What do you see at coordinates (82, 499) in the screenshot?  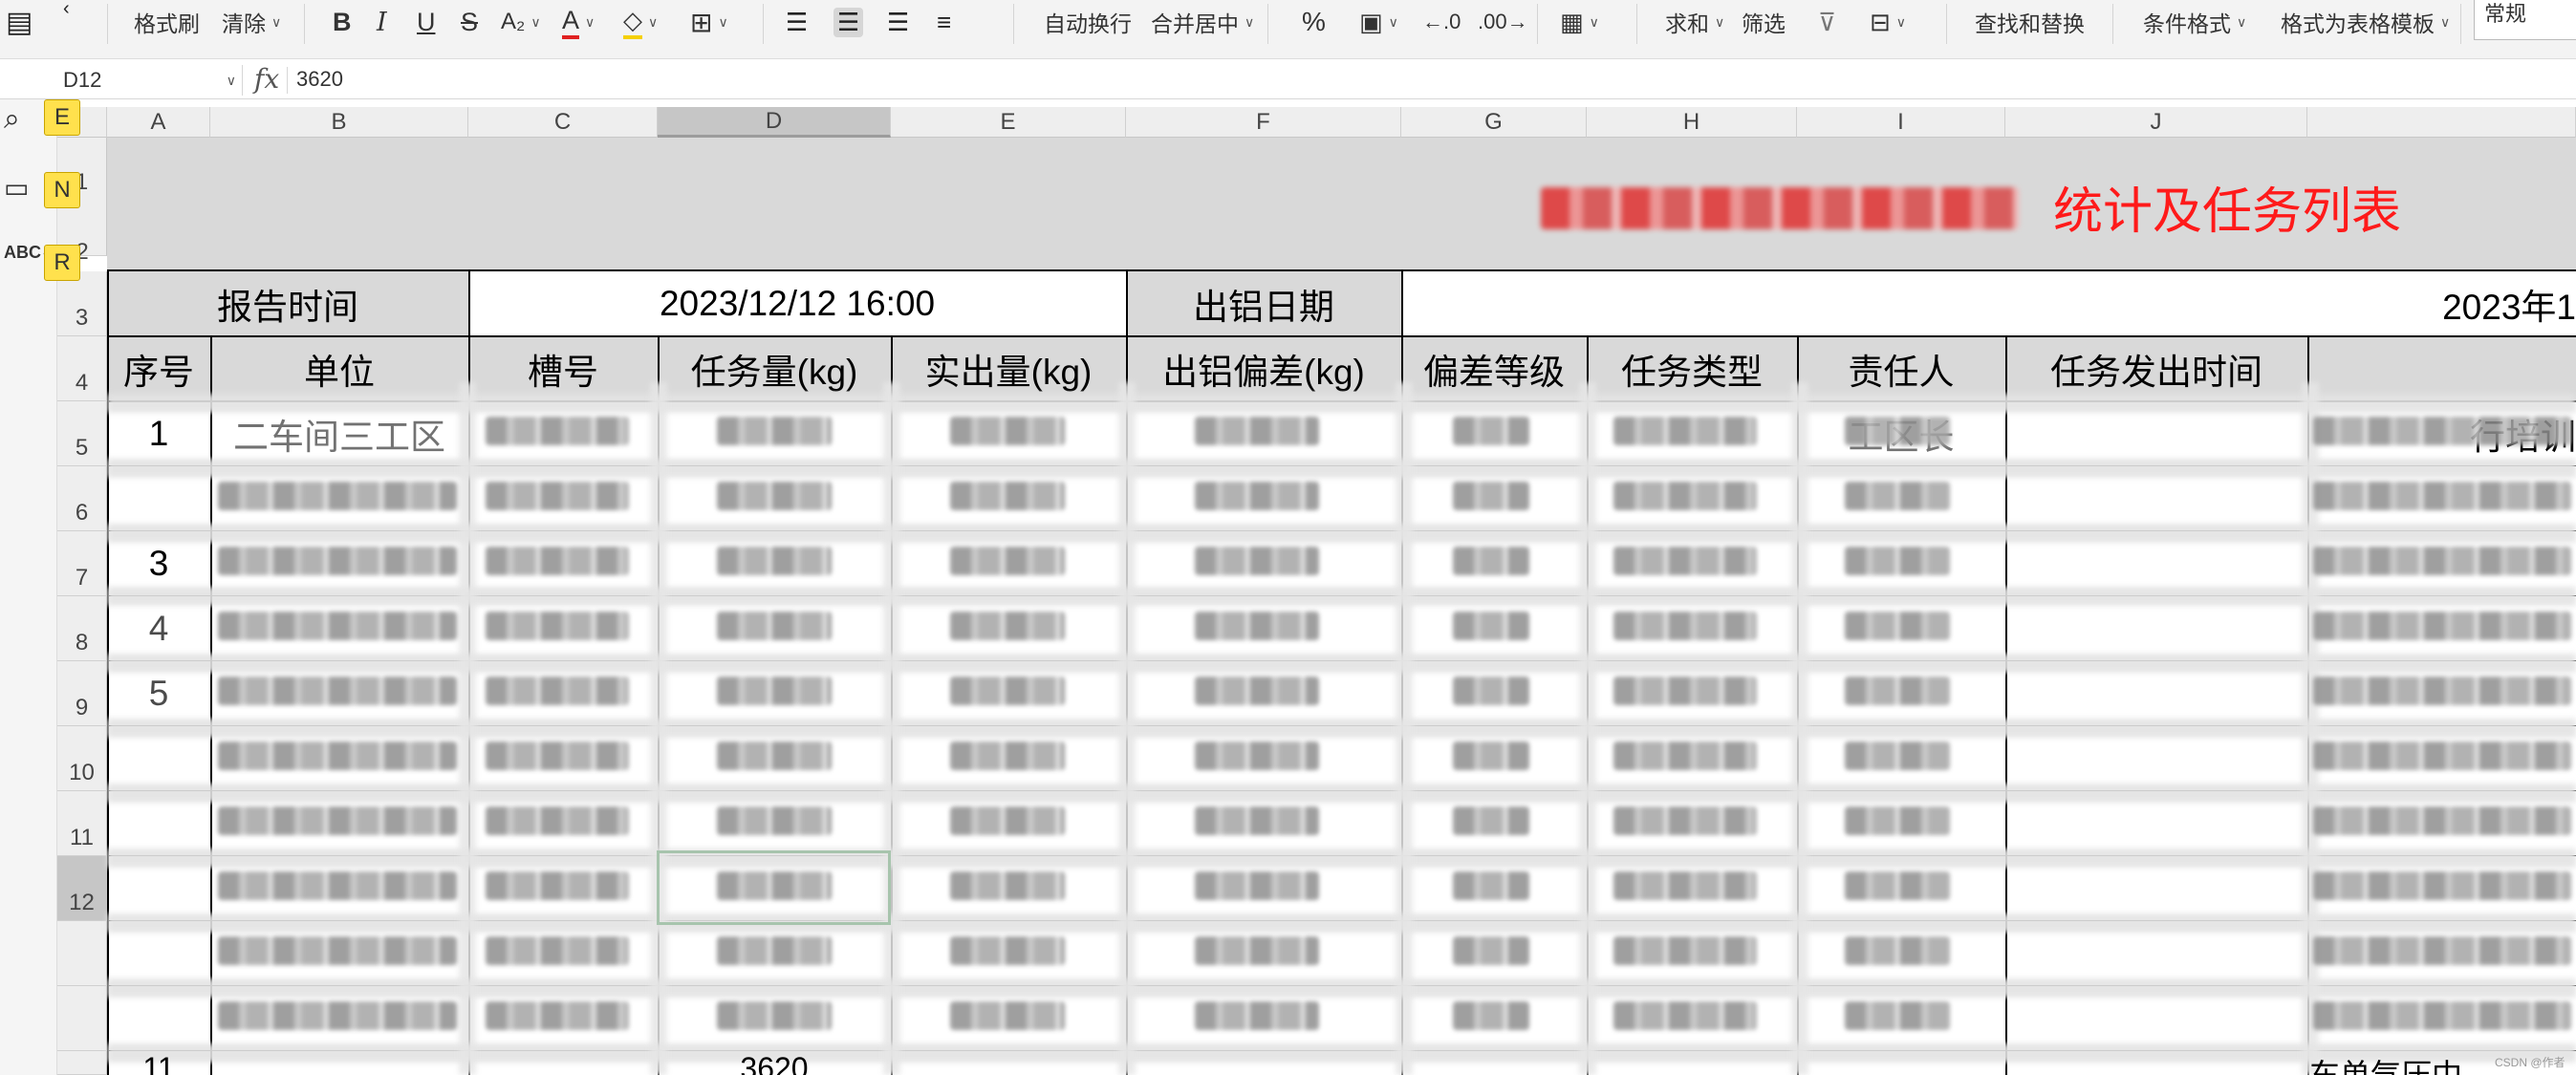 I see `row-header-6: 6` at bounding box center [82, 499].